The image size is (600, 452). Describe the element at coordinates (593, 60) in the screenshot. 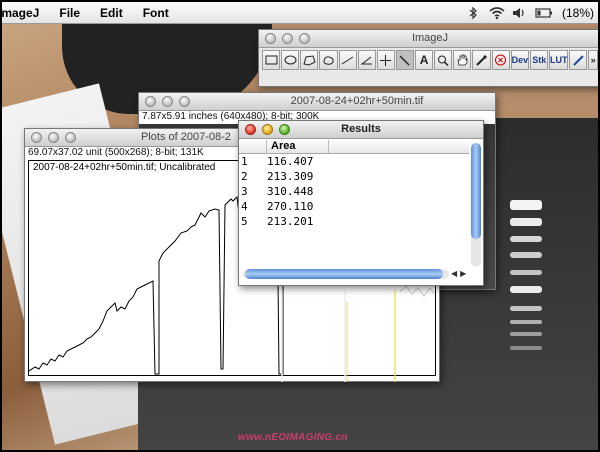

I see `more-tools-icon: »` at that location.